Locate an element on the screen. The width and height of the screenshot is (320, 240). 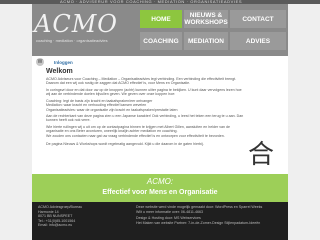
nav-mediation: MEDIATION is located at coordinates (206, 41).